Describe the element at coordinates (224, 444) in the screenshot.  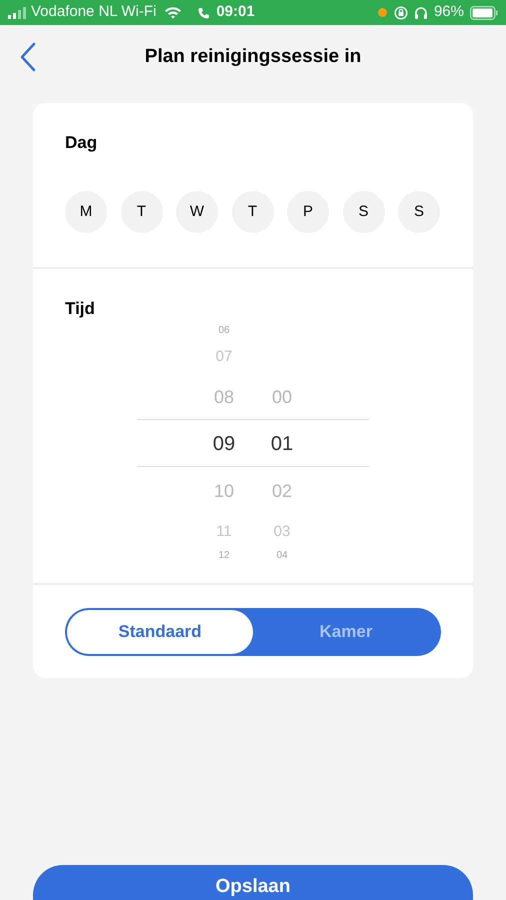
I see `picker-value: 09` at that location.